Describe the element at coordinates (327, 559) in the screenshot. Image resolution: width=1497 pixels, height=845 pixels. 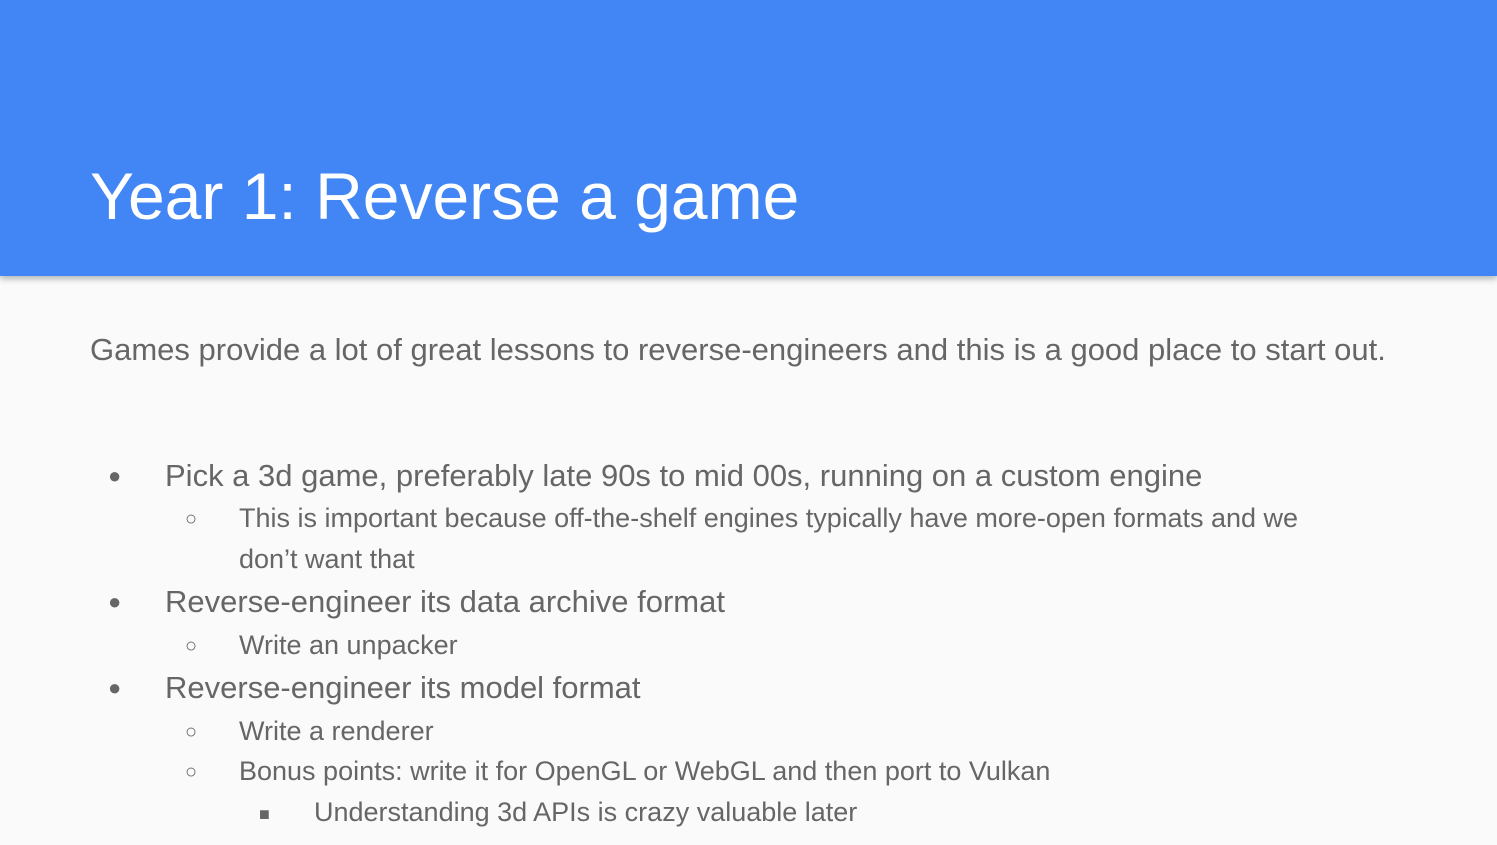
I see `sub-bullet-item-continuation: don’t want that` at that location.